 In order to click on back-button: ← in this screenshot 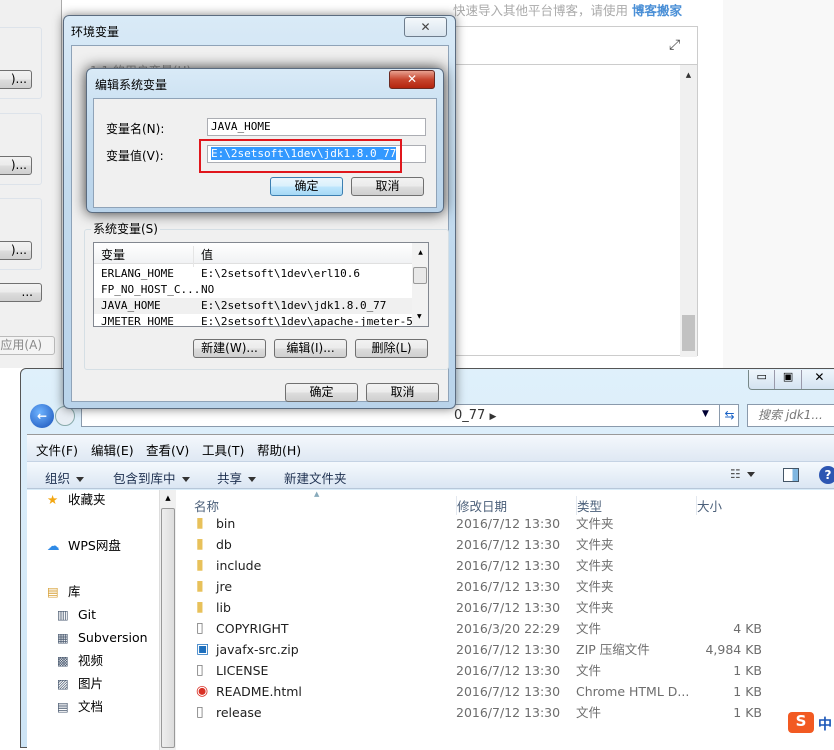, I will do `click(42, 416)`.